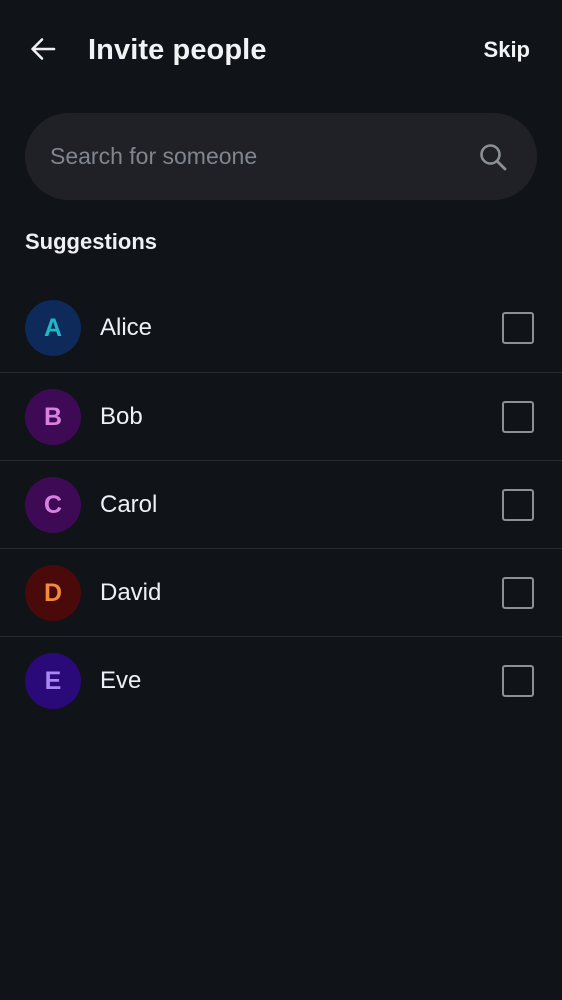 The image size is (562, 1000). Describe the element at coordinates (121, 680) in the screenshot. I see `user-name: Eve` at that location.